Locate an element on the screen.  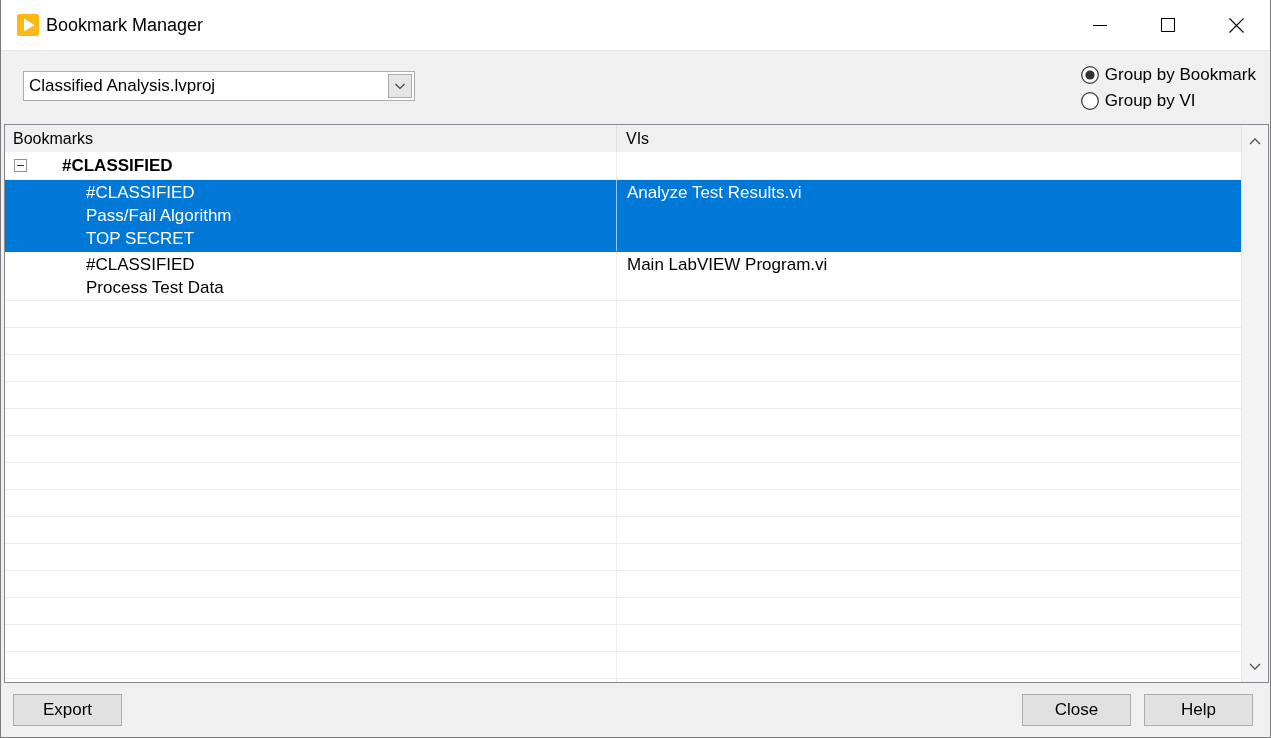
table-row: #CLASSIFIED Process Test Data Main LabVIEW Program.vi is located at coordinates (623, 276).